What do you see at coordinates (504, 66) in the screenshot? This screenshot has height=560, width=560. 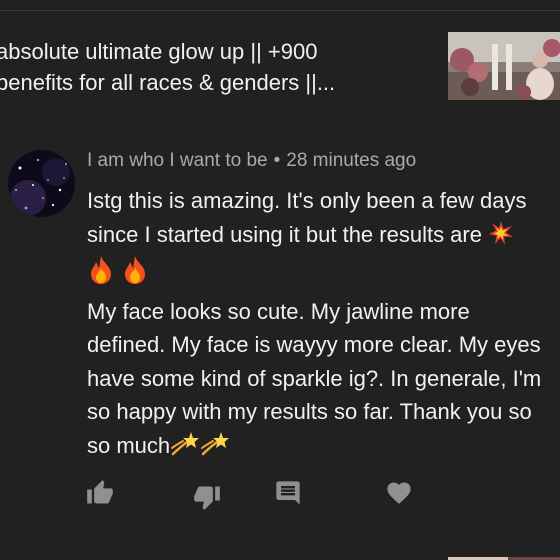 I see `video-thumbnail` at bounding box center [504, 66].